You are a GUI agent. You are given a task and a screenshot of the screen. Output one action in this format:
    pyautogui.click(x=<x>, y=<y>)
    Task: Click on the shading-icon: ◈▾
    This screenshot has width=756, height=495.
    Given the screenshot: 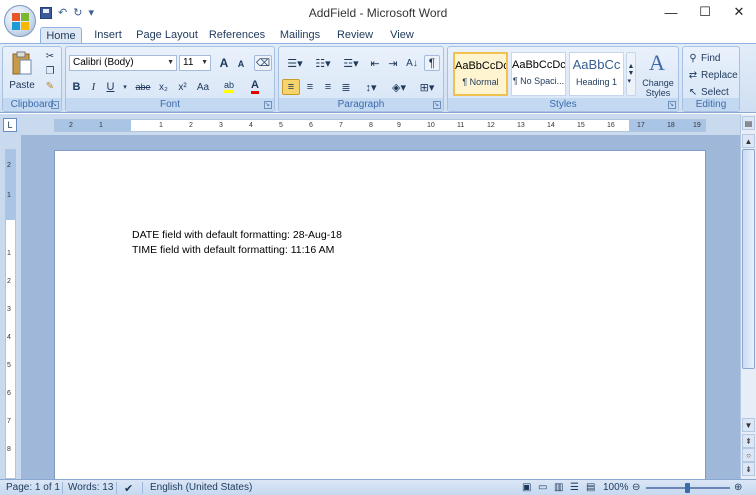 What is the action you would take?
    pyautogui.click(x=399, y=87)
    